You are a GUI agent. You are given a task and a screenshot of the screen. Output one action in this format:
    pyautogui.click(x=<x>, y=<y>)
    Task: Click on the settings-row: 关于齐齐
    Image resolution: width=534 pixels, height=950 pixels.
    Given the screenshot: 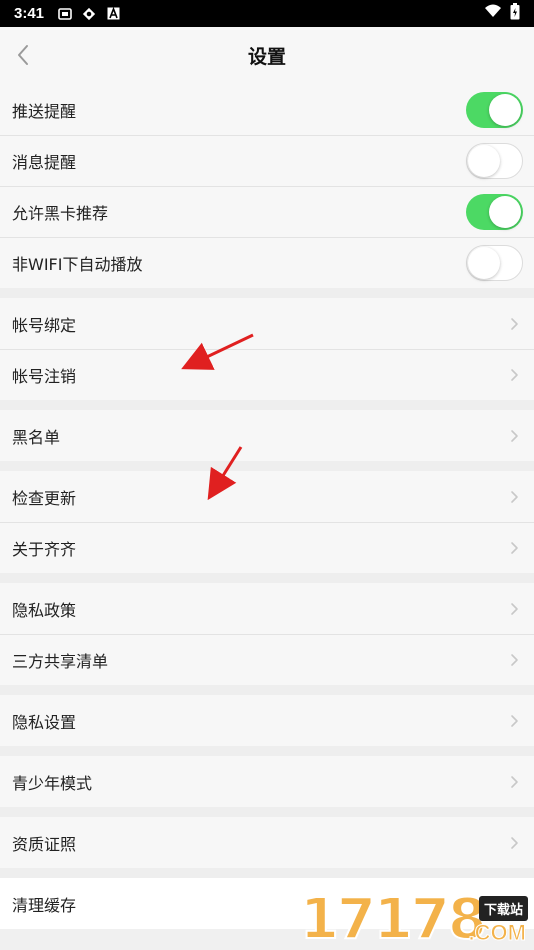 What is the action you would take?
    pyautogui.click(x=267, y=547)
    